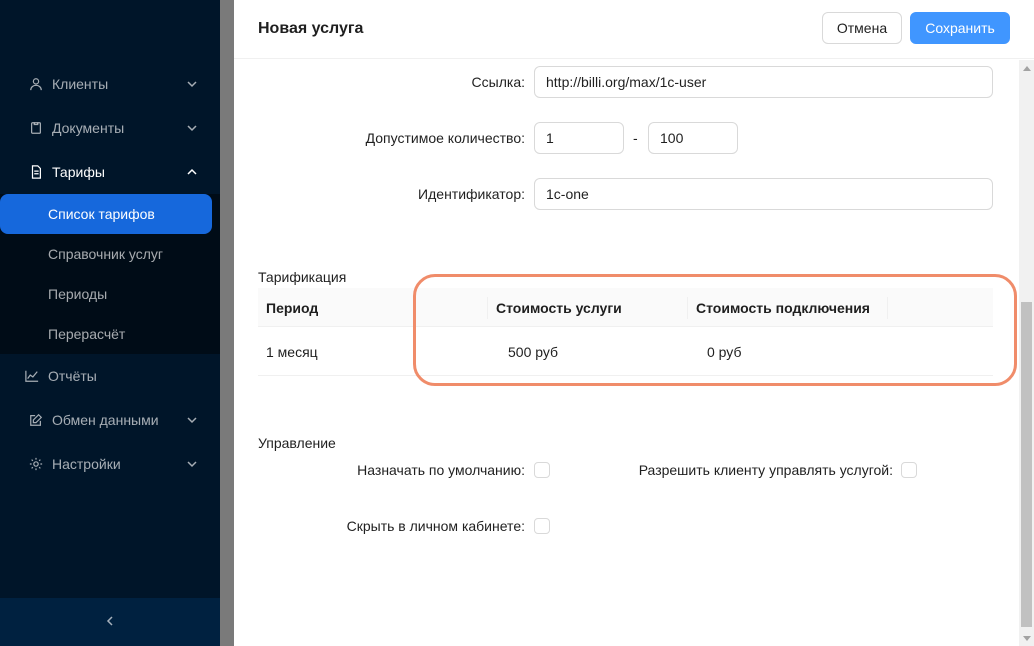 The width and height of the screenshot is (1034, 646). I want to click on default-label: Назначать по умолчанию:, so click(441, 470).